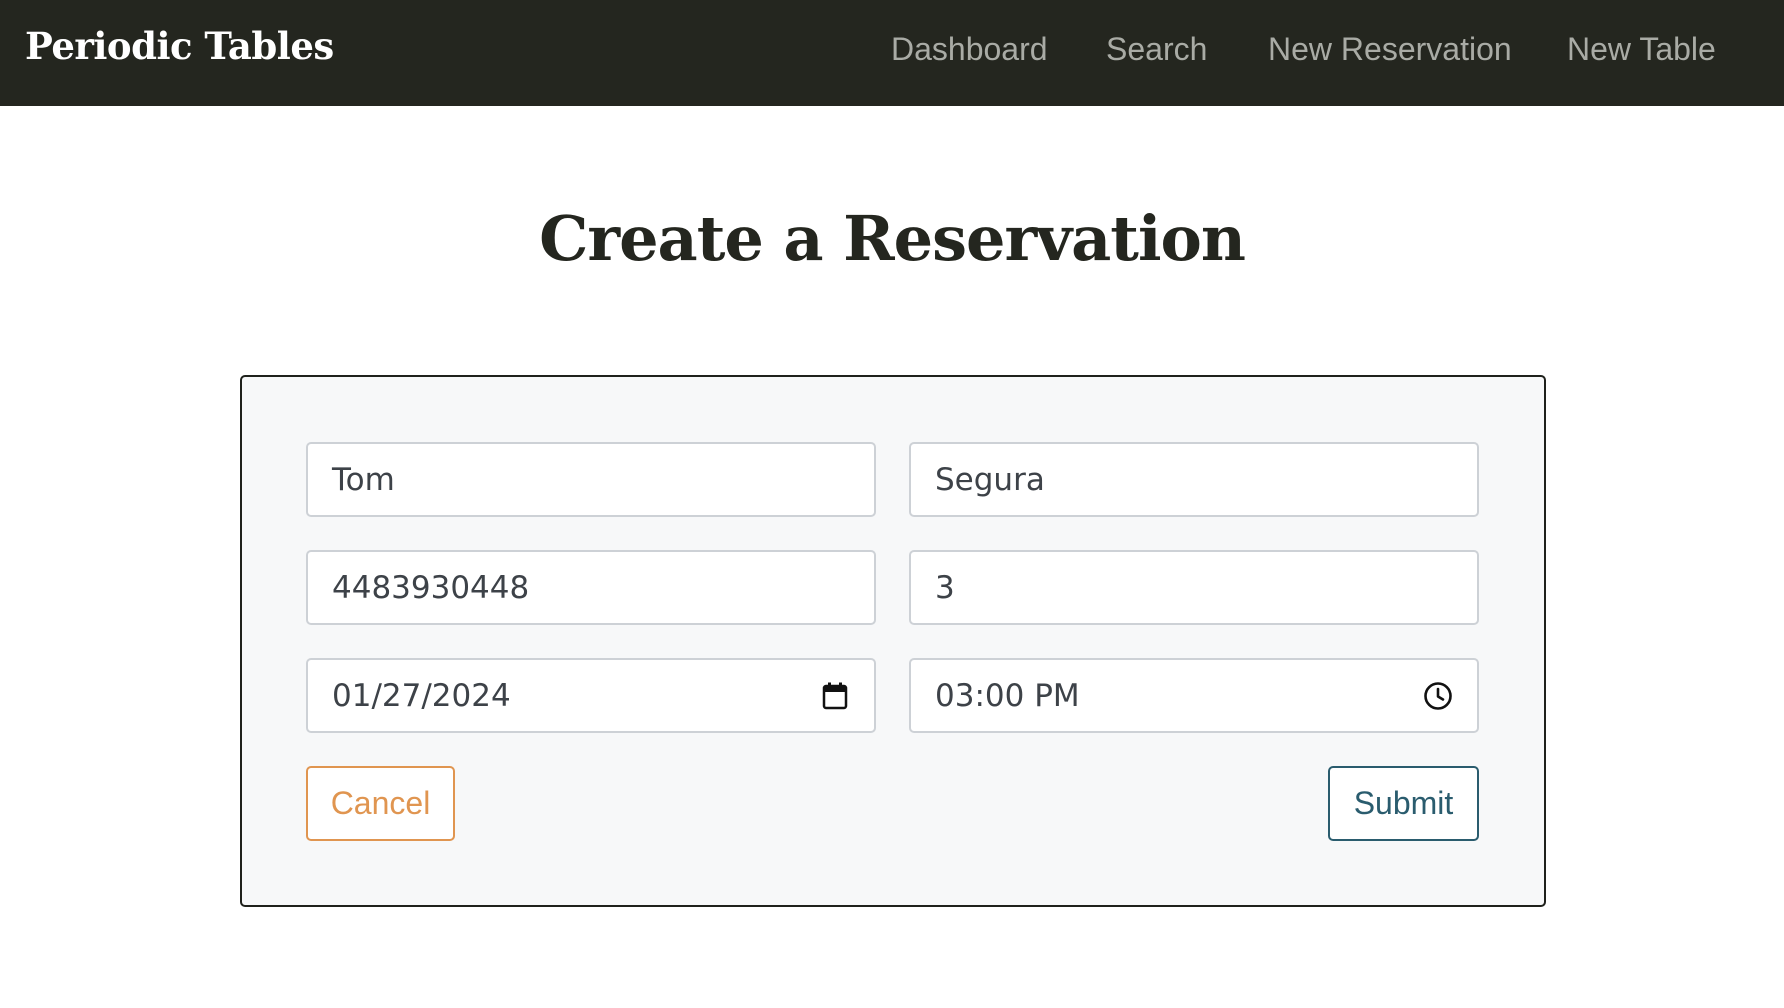 This screenshot has height=1008, width=1784. What do you see at coordinates (945, 587) in the screenshot?
I see `people-value: 3` at bounding box center [945, 587].